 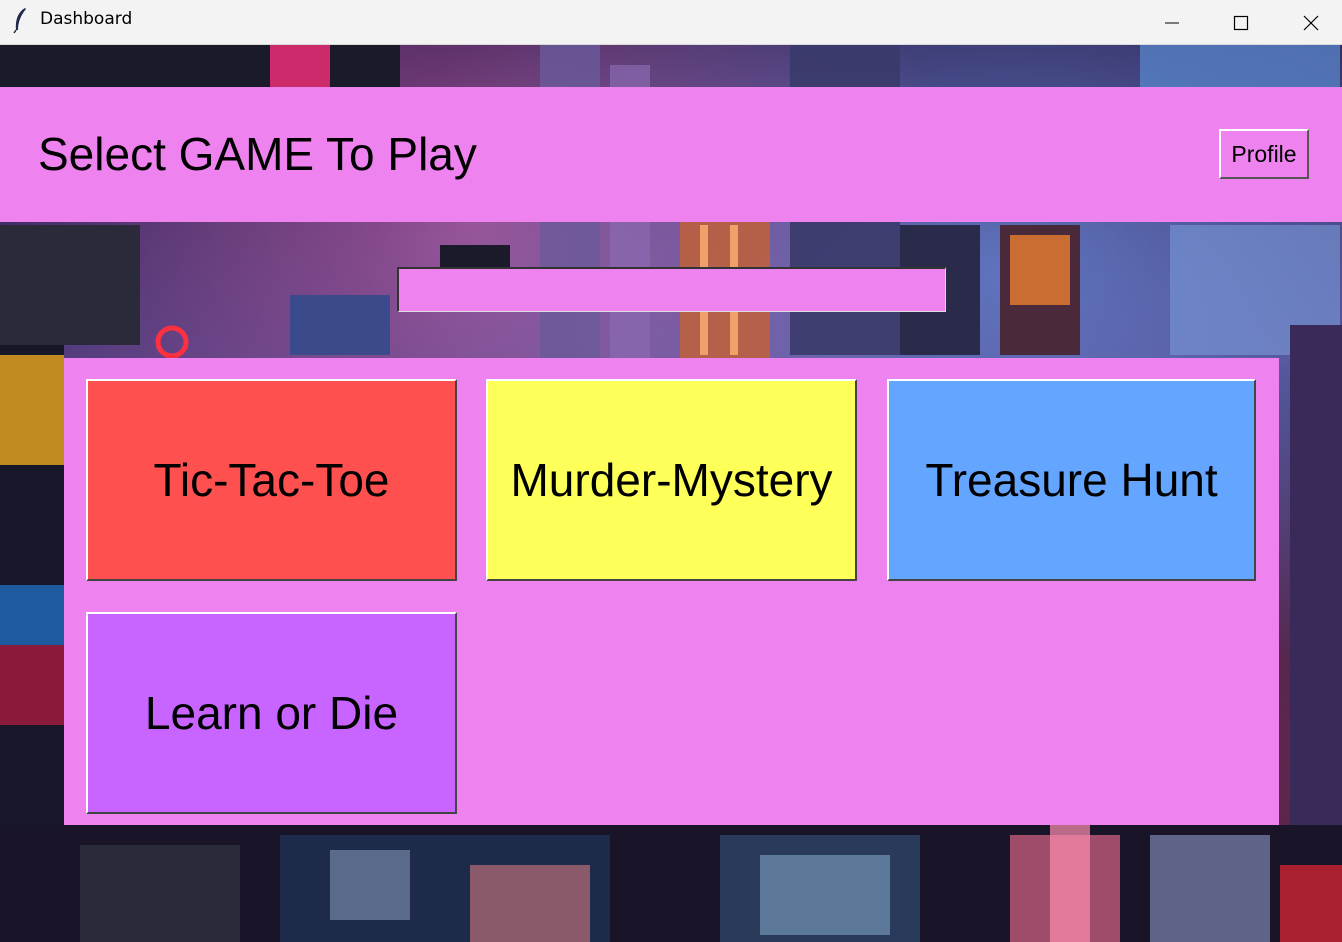 What do you see at coordinates (271, 713) in the screenshot?
I see `learn-or-die-button: Learn or Die` at bounding box center [271, 713].